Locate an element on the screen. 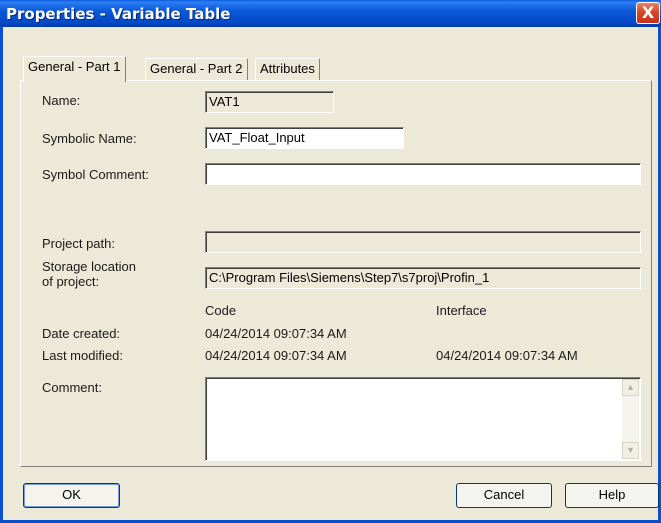 This screenshot has height=523, width=661. symbol-comment-label: Symbol Comment: is located at coordinates (95, 174).